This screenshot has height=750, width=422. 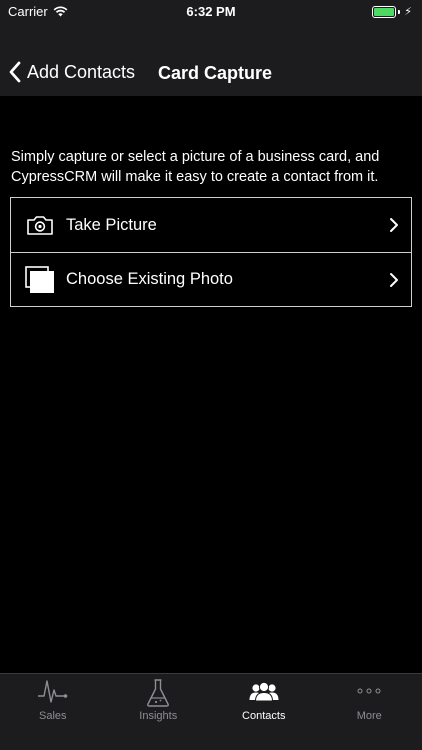 I want to click on tab-bar: Sales Insights Contacts More, so click(x=211, y=711).